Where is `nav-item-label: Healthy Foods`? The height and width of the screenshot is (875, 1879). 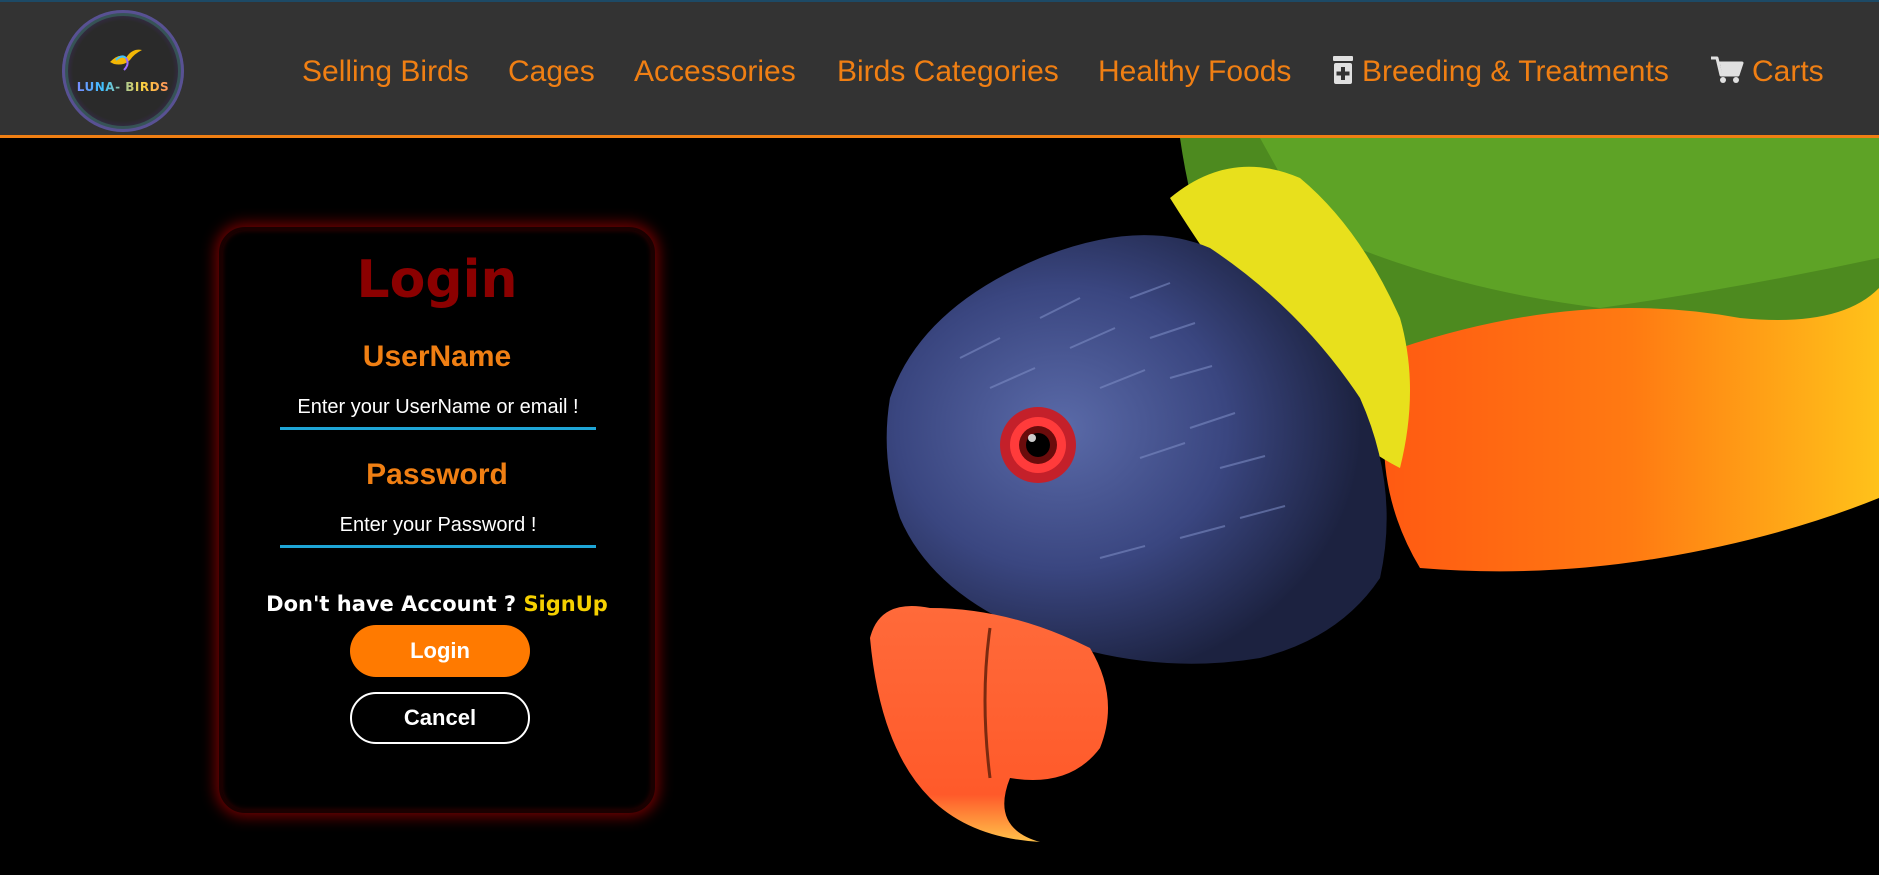
nav-item-label: Healthy Foods is located at coordinates (1195, 71).